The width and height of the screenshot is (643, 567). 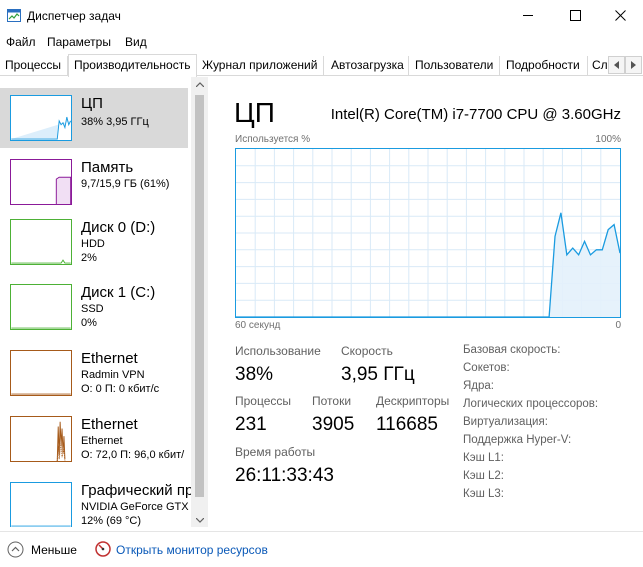 I want to click on resource-usage: 2%, so click(x=89, y=258).